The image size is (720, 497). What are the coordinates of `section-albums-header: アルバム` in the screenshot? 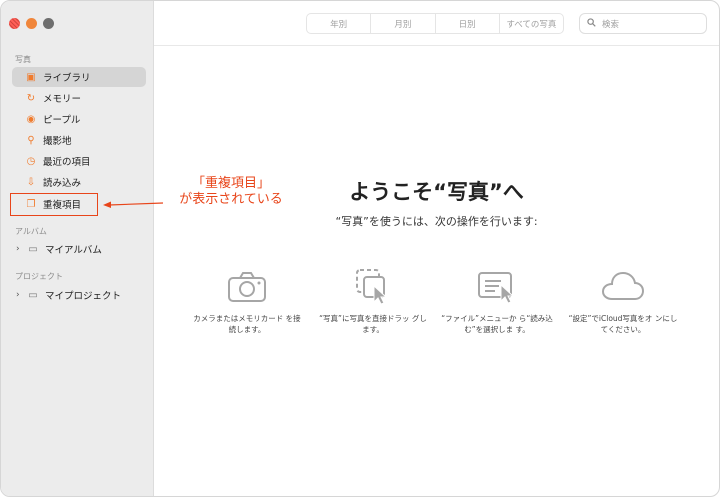 It's located at (31, 231).